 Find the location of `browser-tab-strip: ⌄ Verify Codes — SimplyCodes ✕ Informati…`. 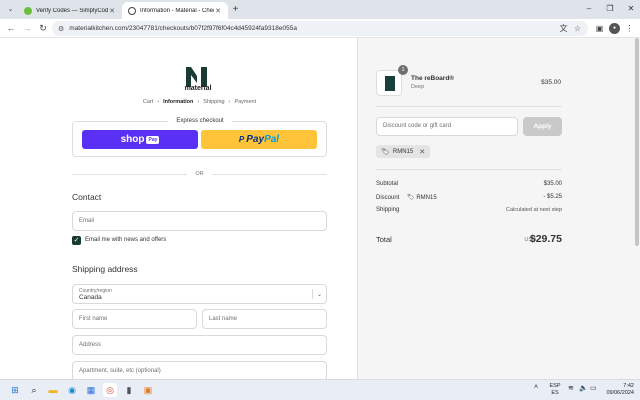

browser-tab-strip: ⌄ Verify Codes — SimplyCodes ✕ Informati… is located at coordinates (320, 9).